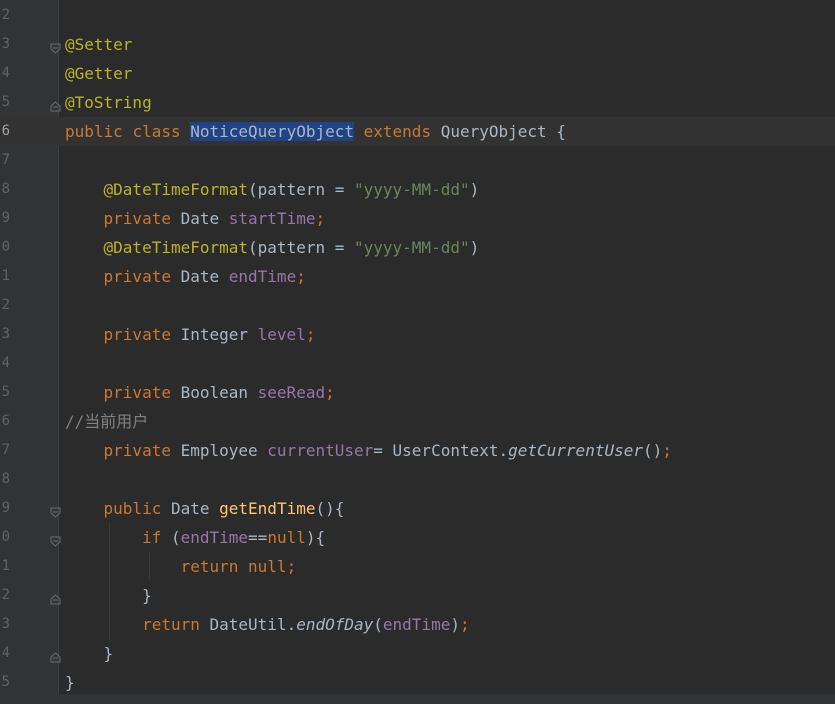 The width and height of the screenshot is (835, 704). Describe the element at coordinates (301, 189) in the screenshot. I see `code-token: (pattern =` at that location.